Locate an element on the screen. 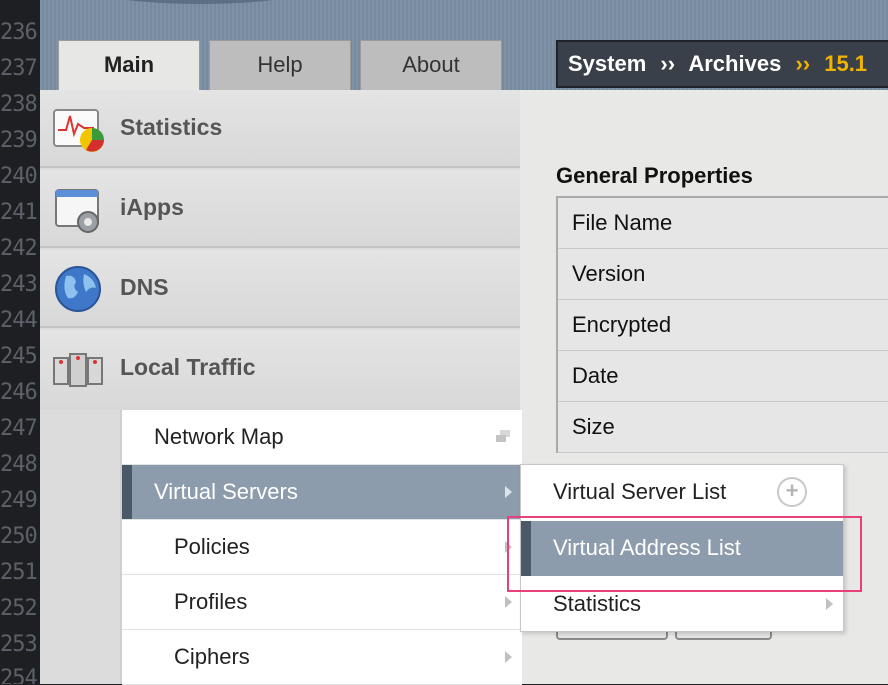 Image resolution: width=888 pixels, height=685 pixels. property-row-size: Size is located at coordinates (723, 427).